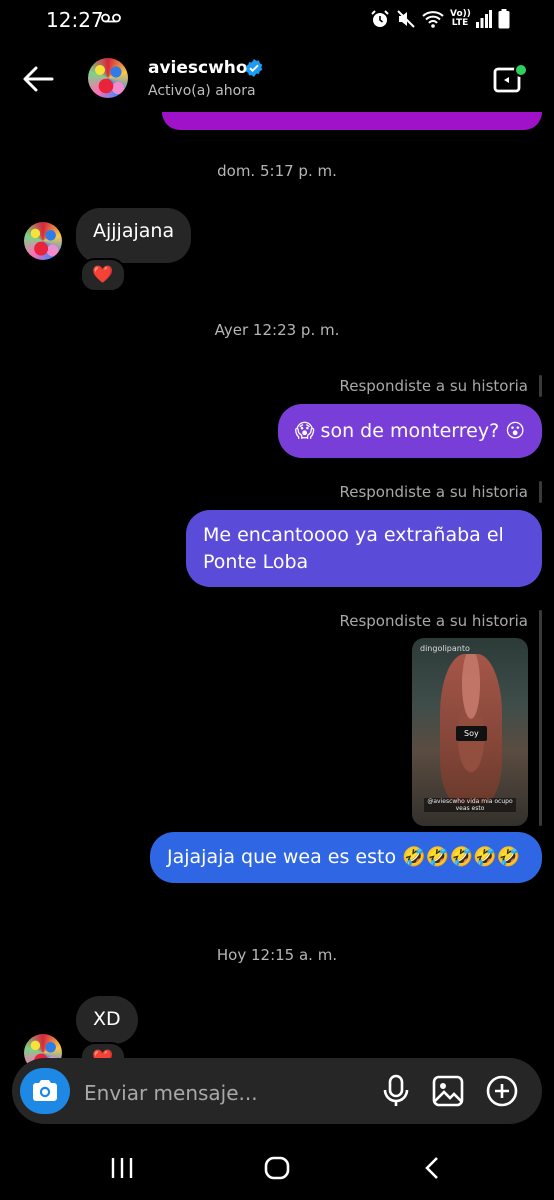 The height and width of the screenshot is (1200, 554). Describe the element at coordinates (460, 18) in the screenshot. I see `network-label: Vo)) LTE` at that location.